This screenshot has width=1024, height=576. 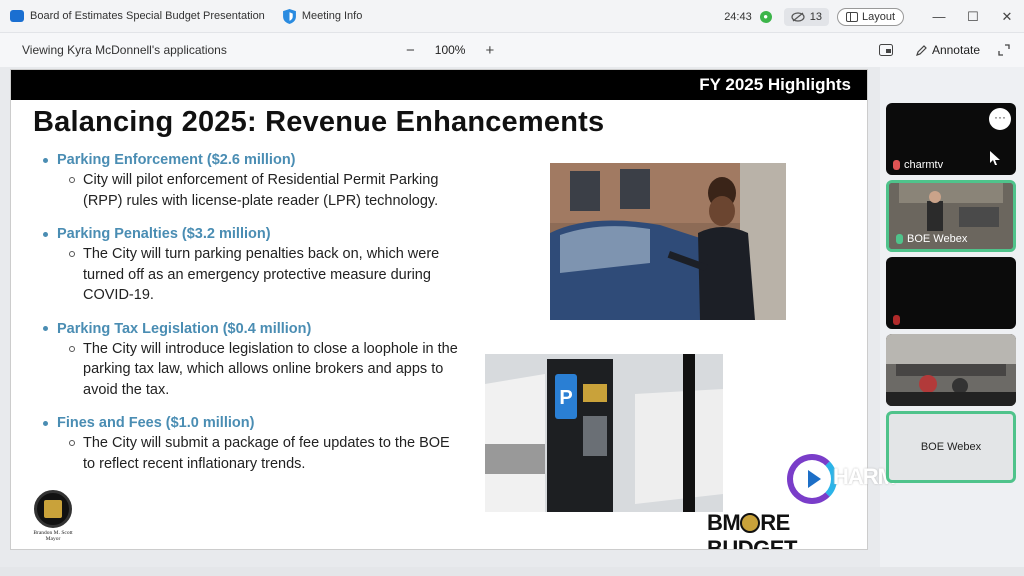 I want to click on minimize-button: —, so click(x=939, y=16).